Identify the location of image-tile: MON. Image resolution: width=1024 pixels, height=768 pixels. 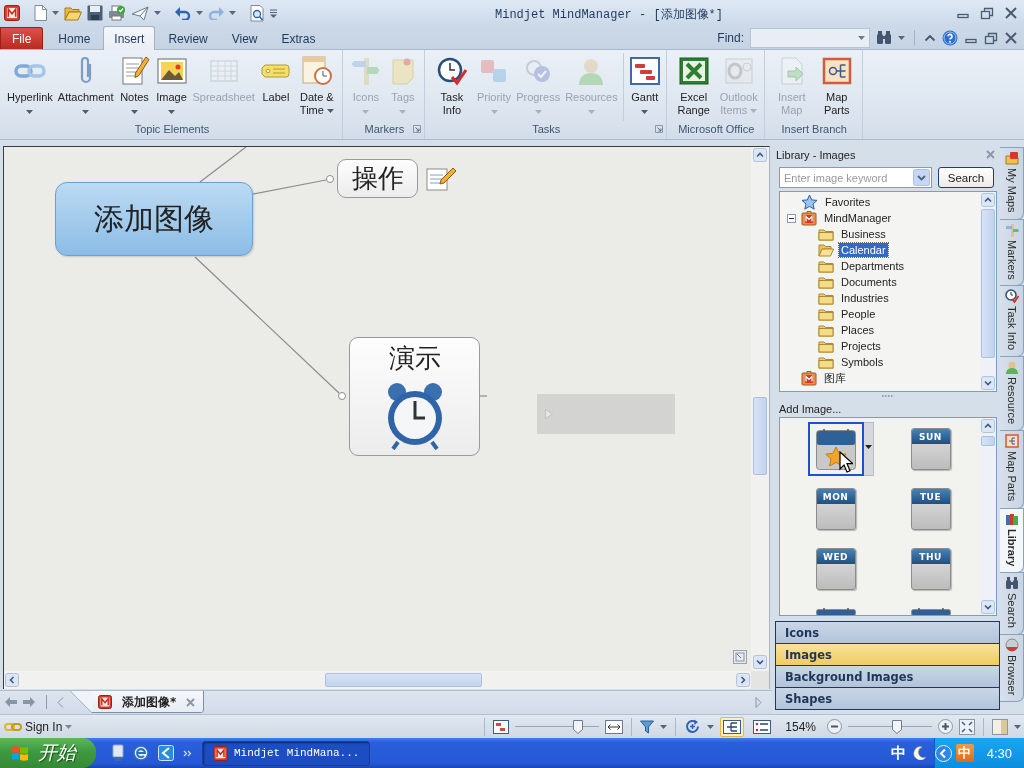
(835, 509).